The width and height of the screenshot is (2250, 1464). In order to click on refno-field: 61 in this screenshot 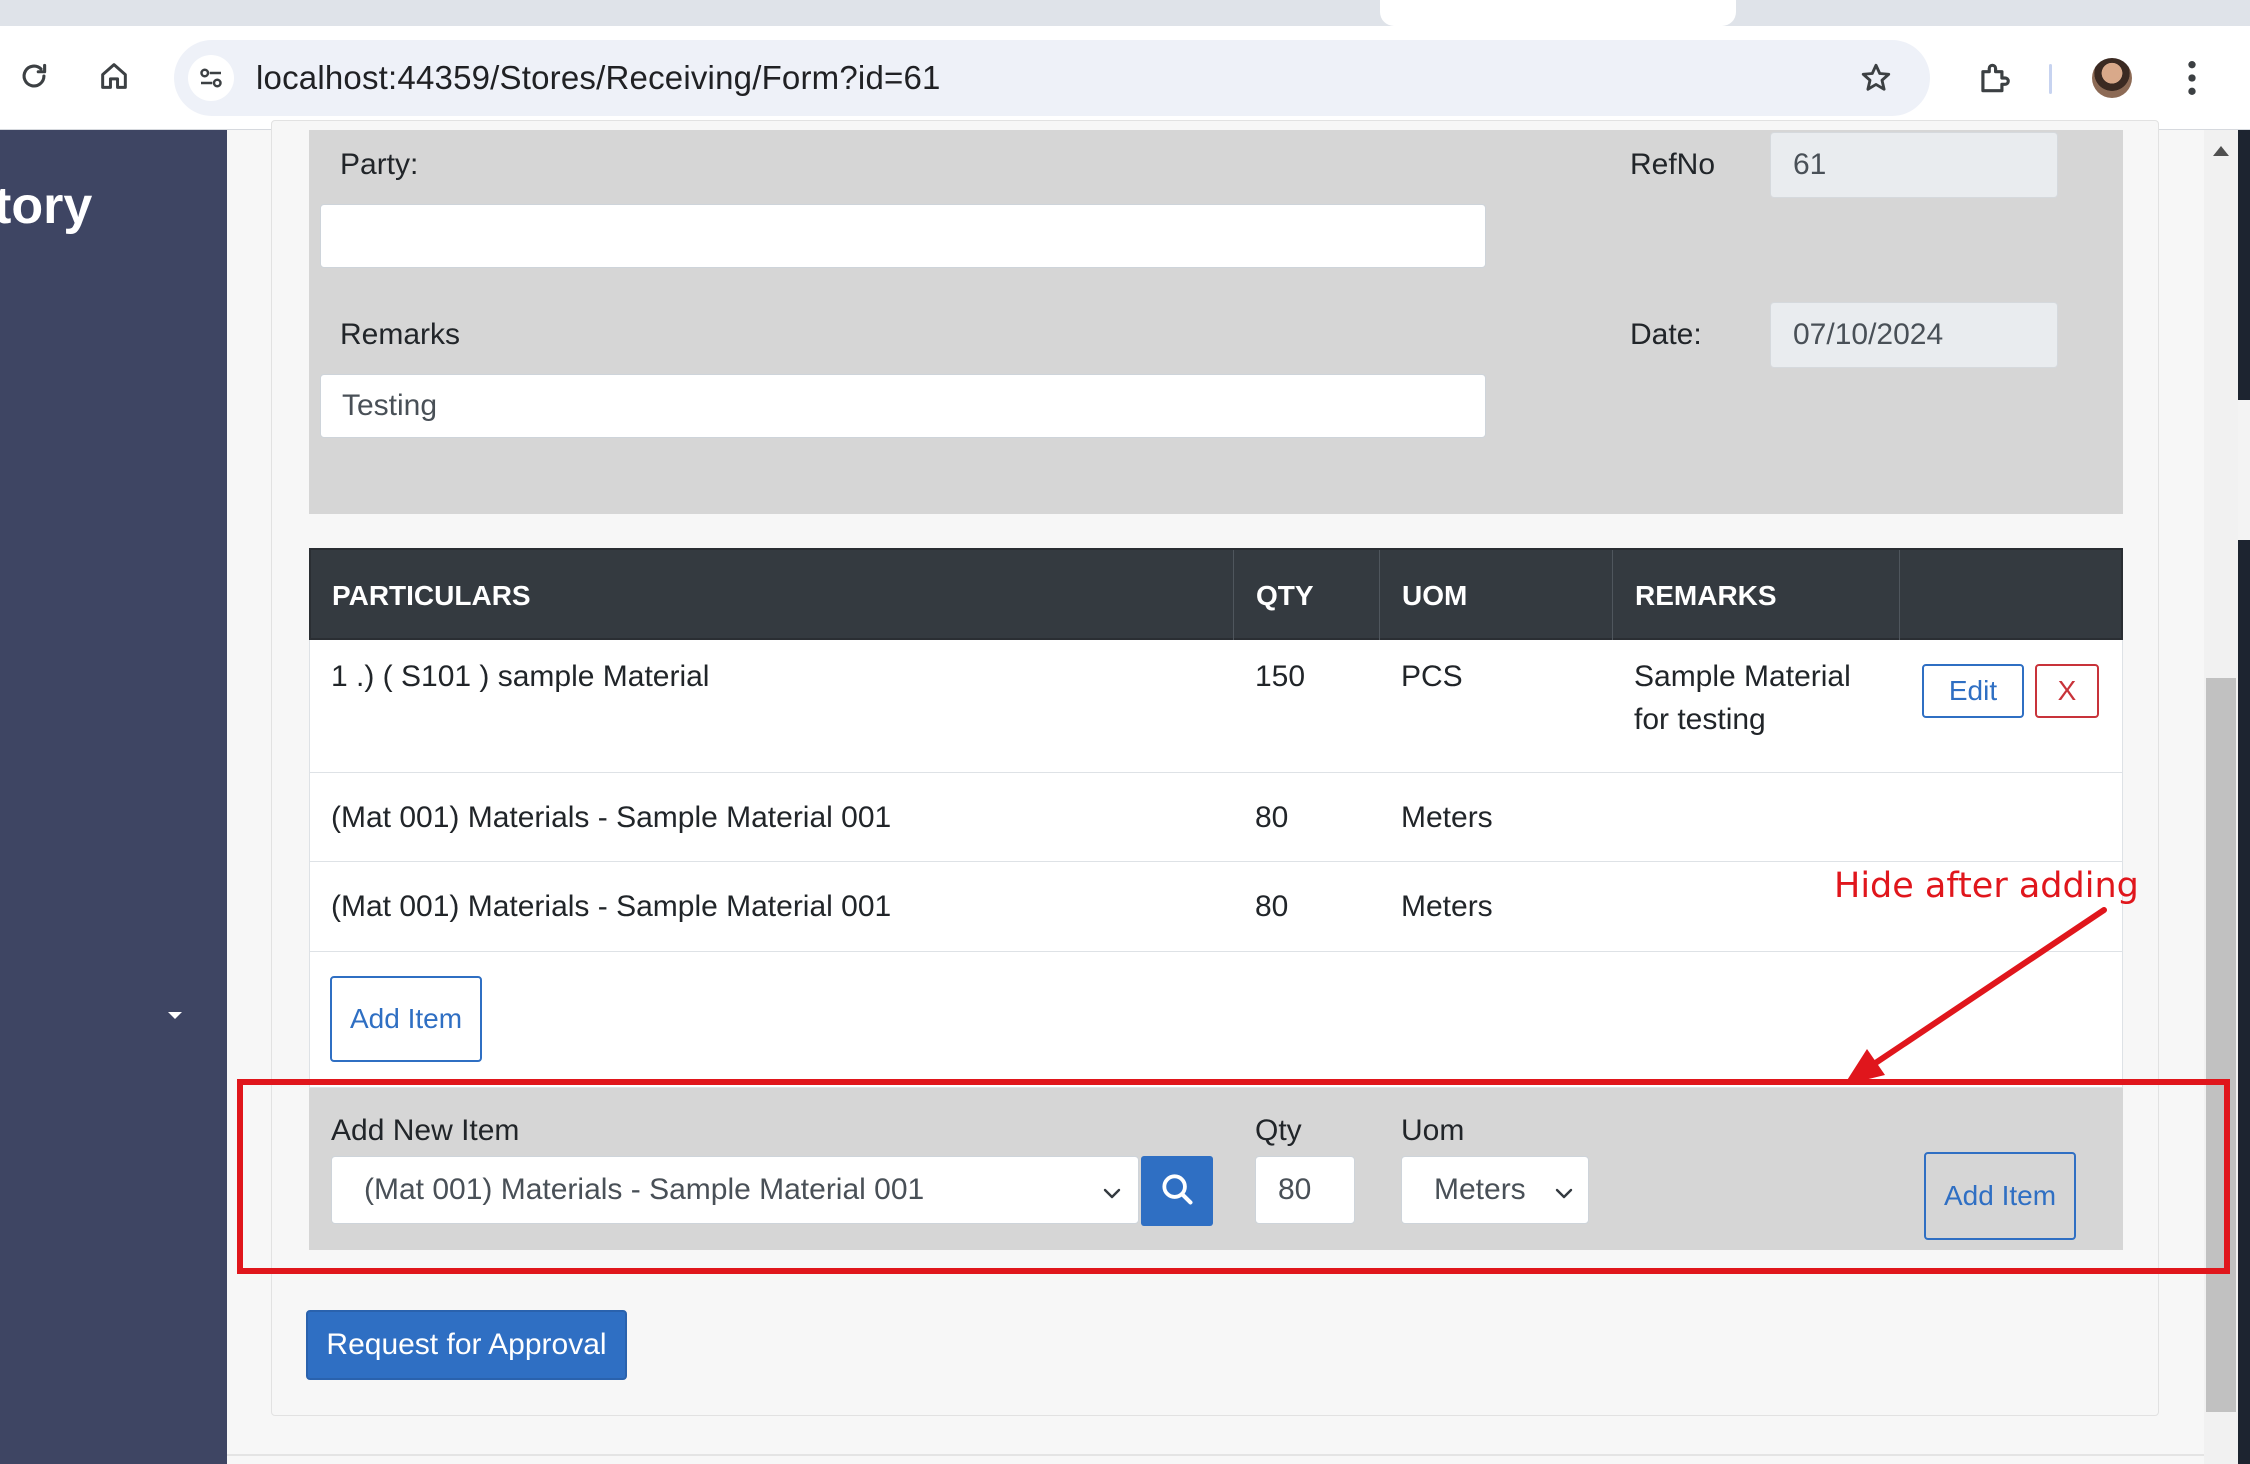, I will do `click(1914, 165)`.